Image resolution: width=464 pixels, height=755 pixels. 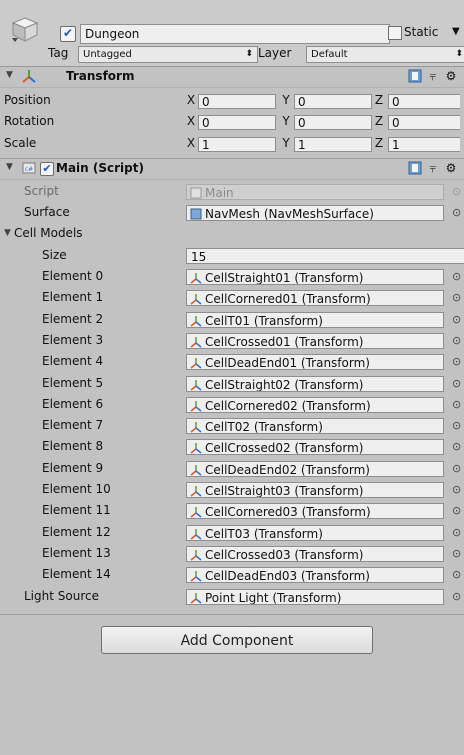 I want to click on element-label: Element 7, so click(x=73, y=425).